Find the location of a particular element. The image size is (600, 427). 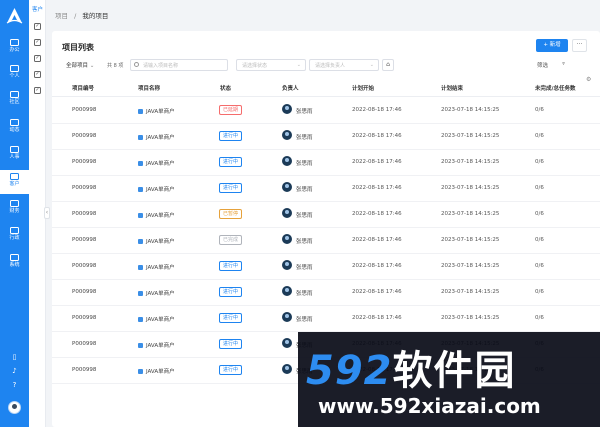

subnav-project-icon: ✓ is located at coordinates (37, 74).